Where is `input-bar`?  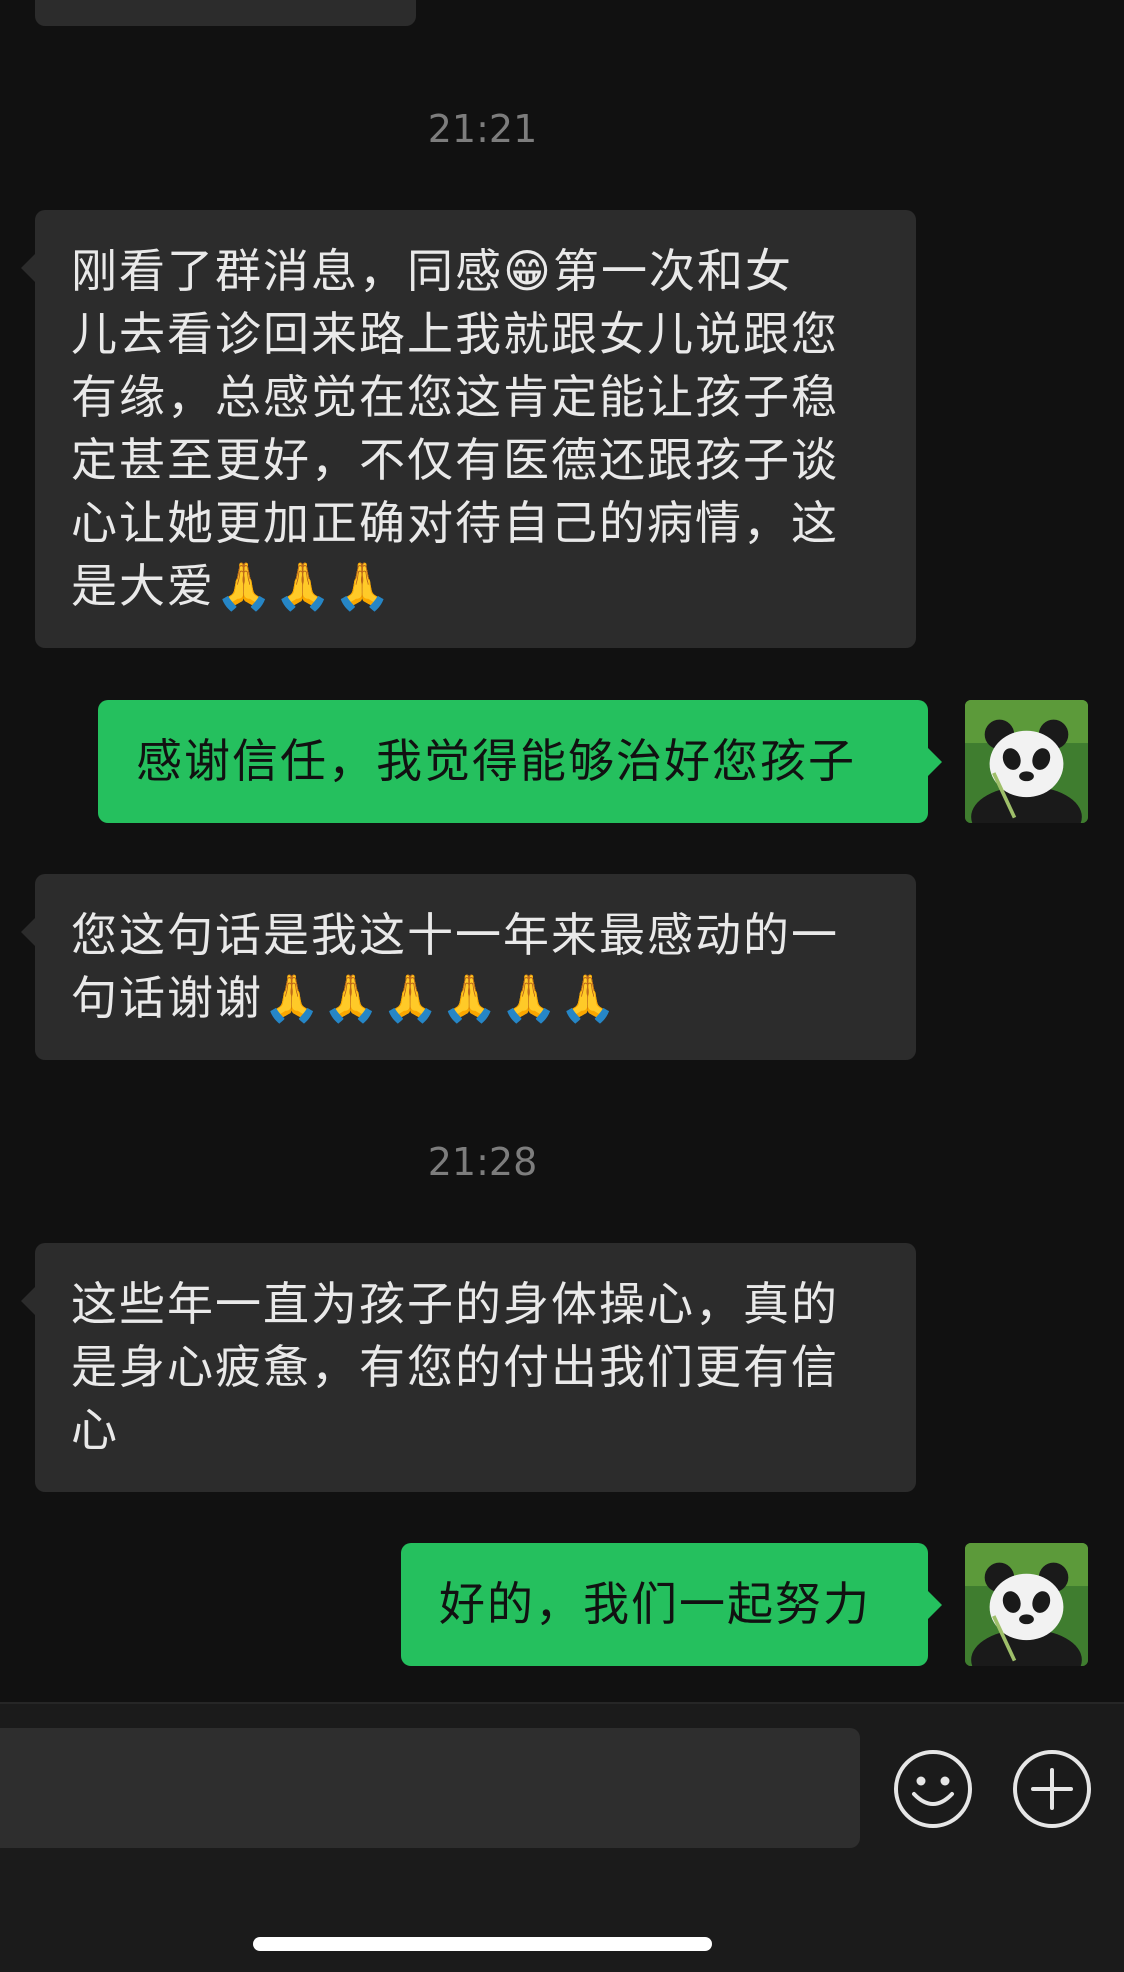
input-bar is located at coordinates (562, 1837).